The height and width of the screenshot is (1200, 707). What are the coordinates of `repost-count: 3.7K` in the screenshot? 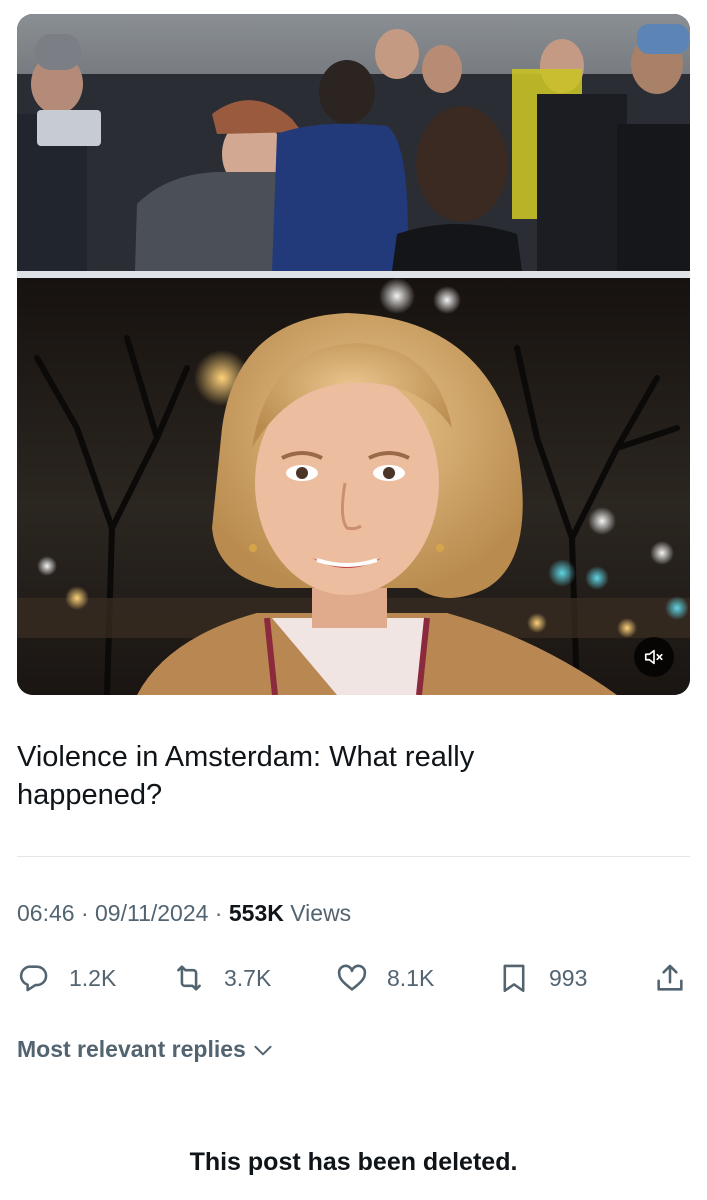 It's located at (248, 977).